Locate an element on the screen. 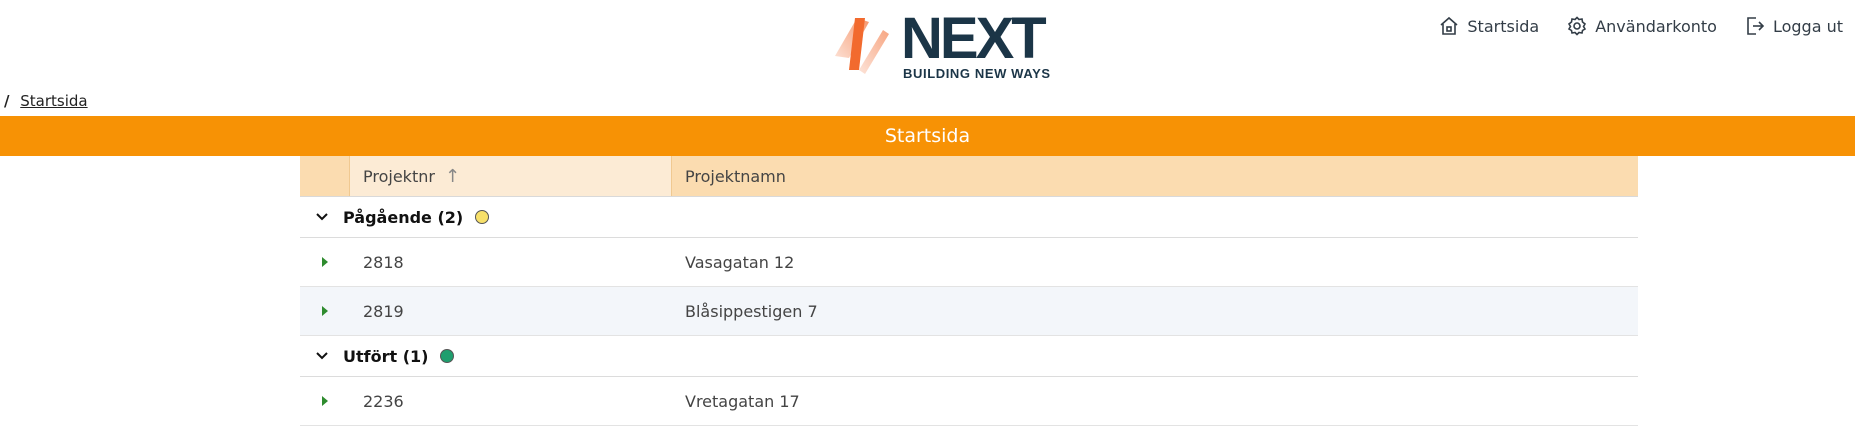 This screenshot has width=1855, height=440. cell-projektnamn: Blåsippestigen 7 is located at coordinates (751, 311).